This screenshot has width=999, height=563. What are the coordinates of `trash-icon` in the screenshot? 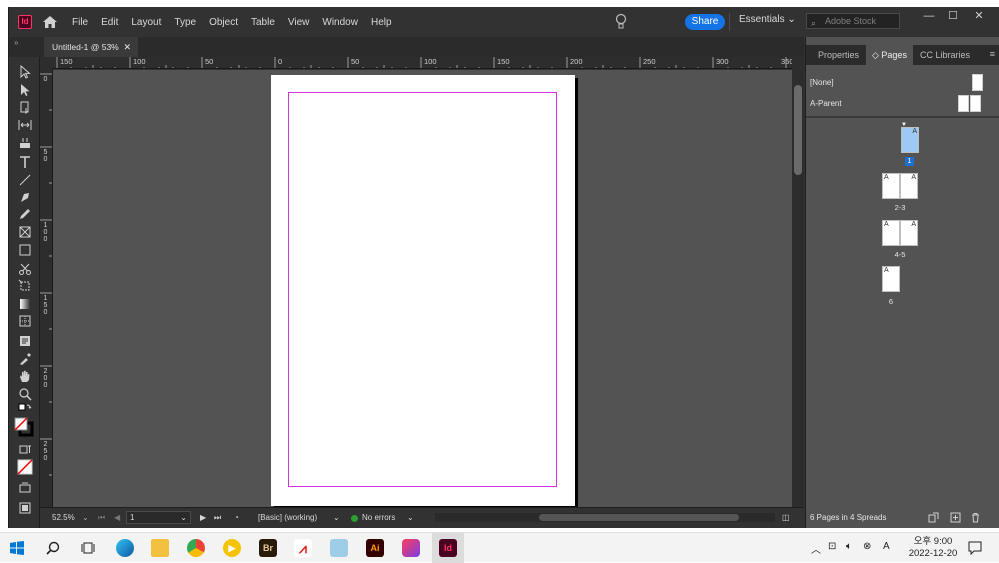 It's located at (975, 517).